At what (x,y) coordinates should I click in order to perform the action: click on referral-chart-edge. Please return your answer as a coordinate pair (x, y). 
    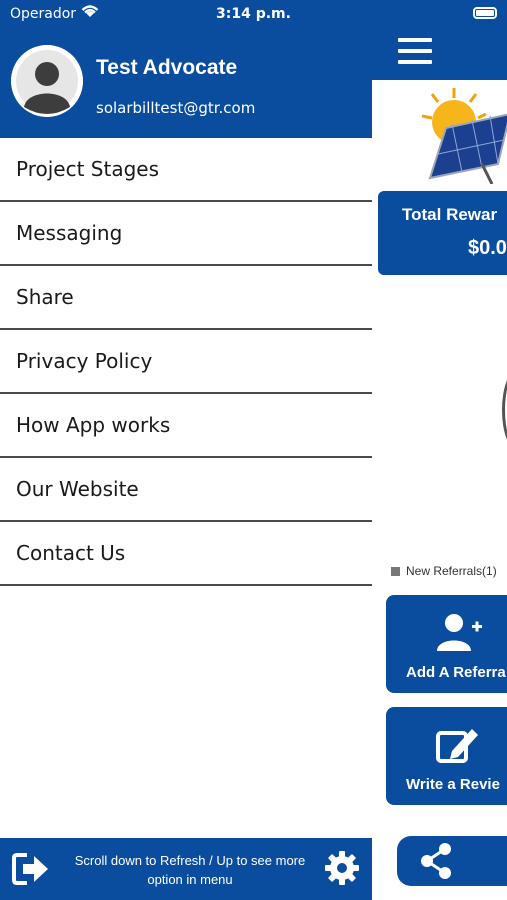
    Looking at the image, I should click on (504, 410).